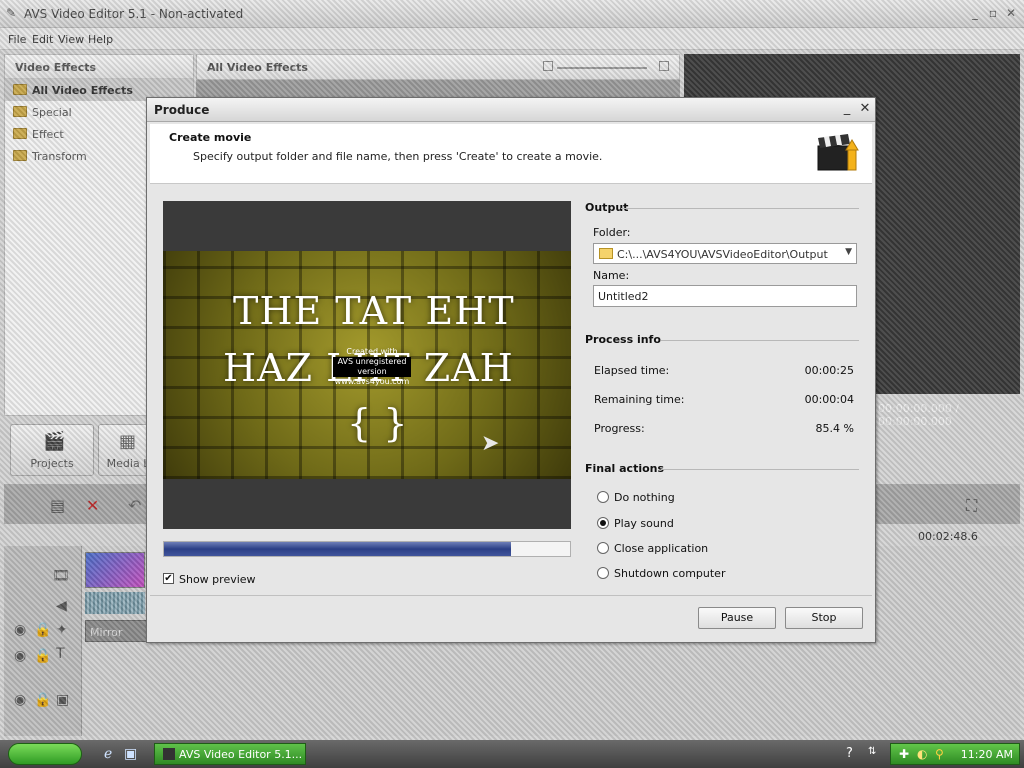 The height and width of the screenshot is (768, 1024). Describe the element at coordinates (99, 67) in the screenshot. I see `video-effects-header: Video Effects` at that location.